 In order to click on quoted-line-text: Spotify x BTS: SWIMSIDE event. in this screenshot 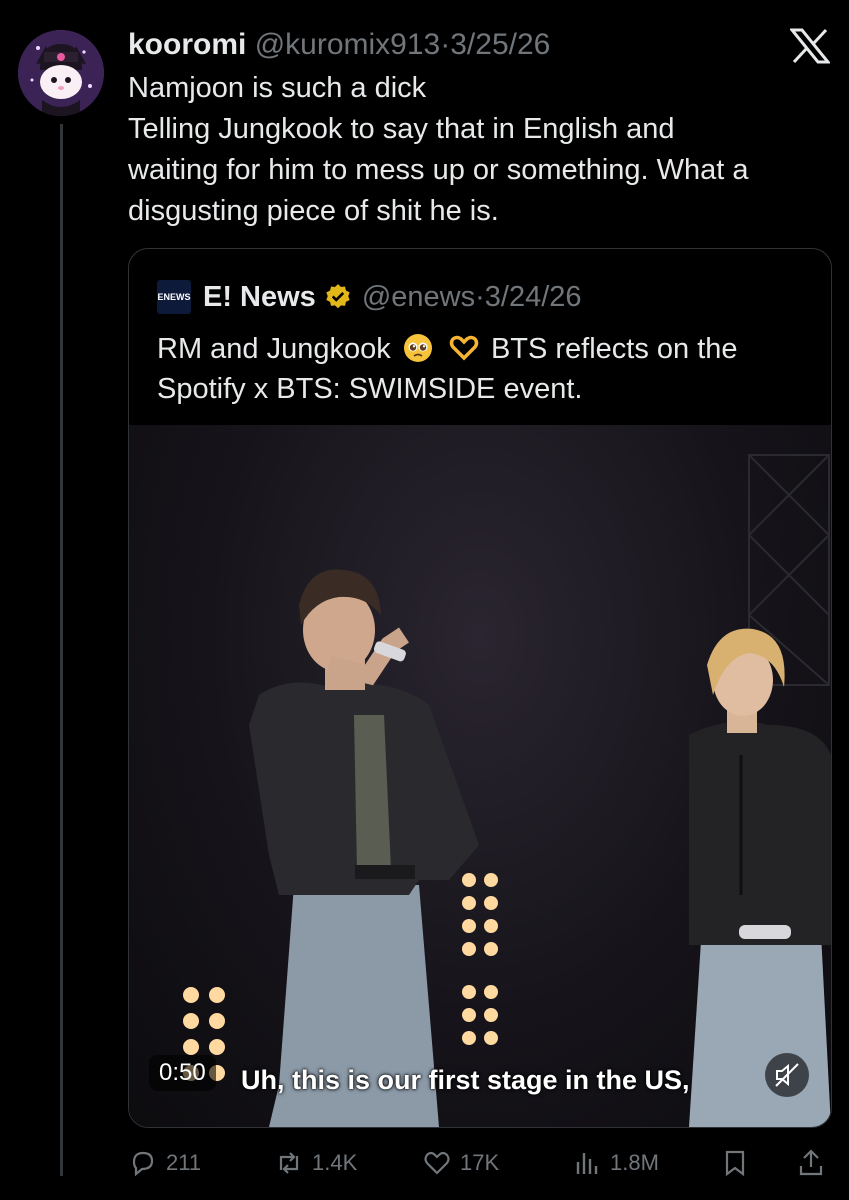, I will do `click(370, 389)`.